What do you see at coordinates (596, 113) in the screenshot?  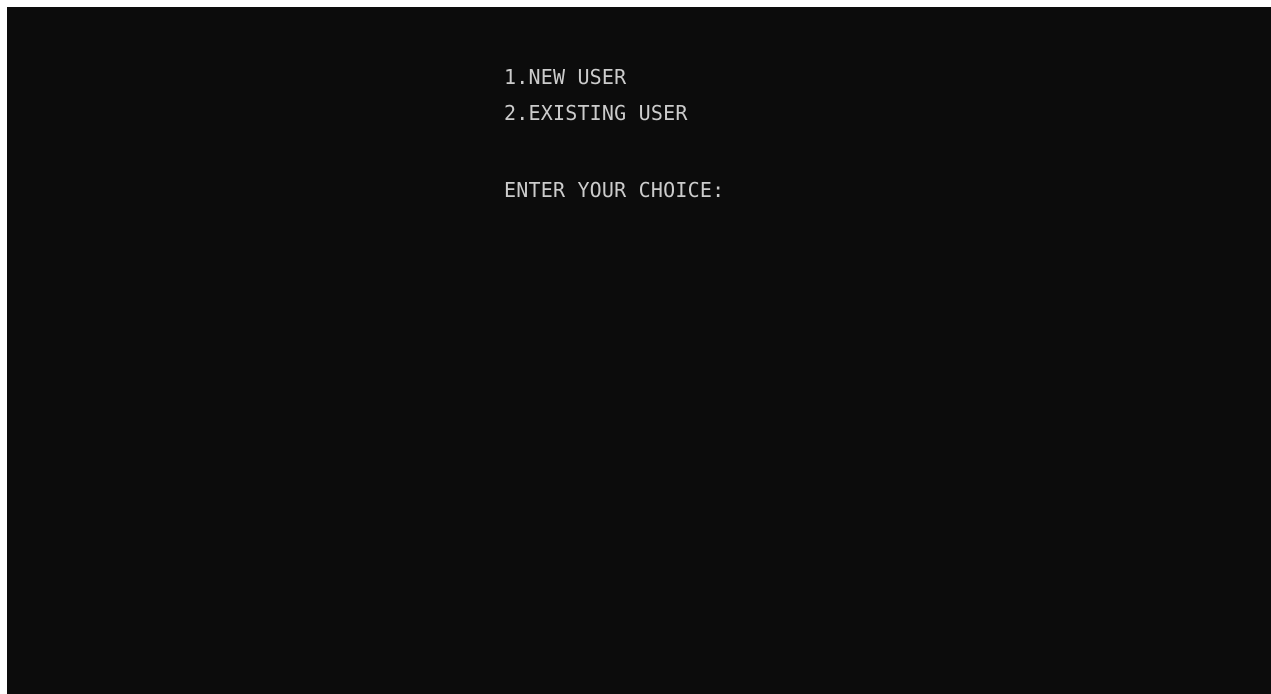 I see `menu-option-existing-user: 2.EXISTING USER` at bounding box center [596, 113].